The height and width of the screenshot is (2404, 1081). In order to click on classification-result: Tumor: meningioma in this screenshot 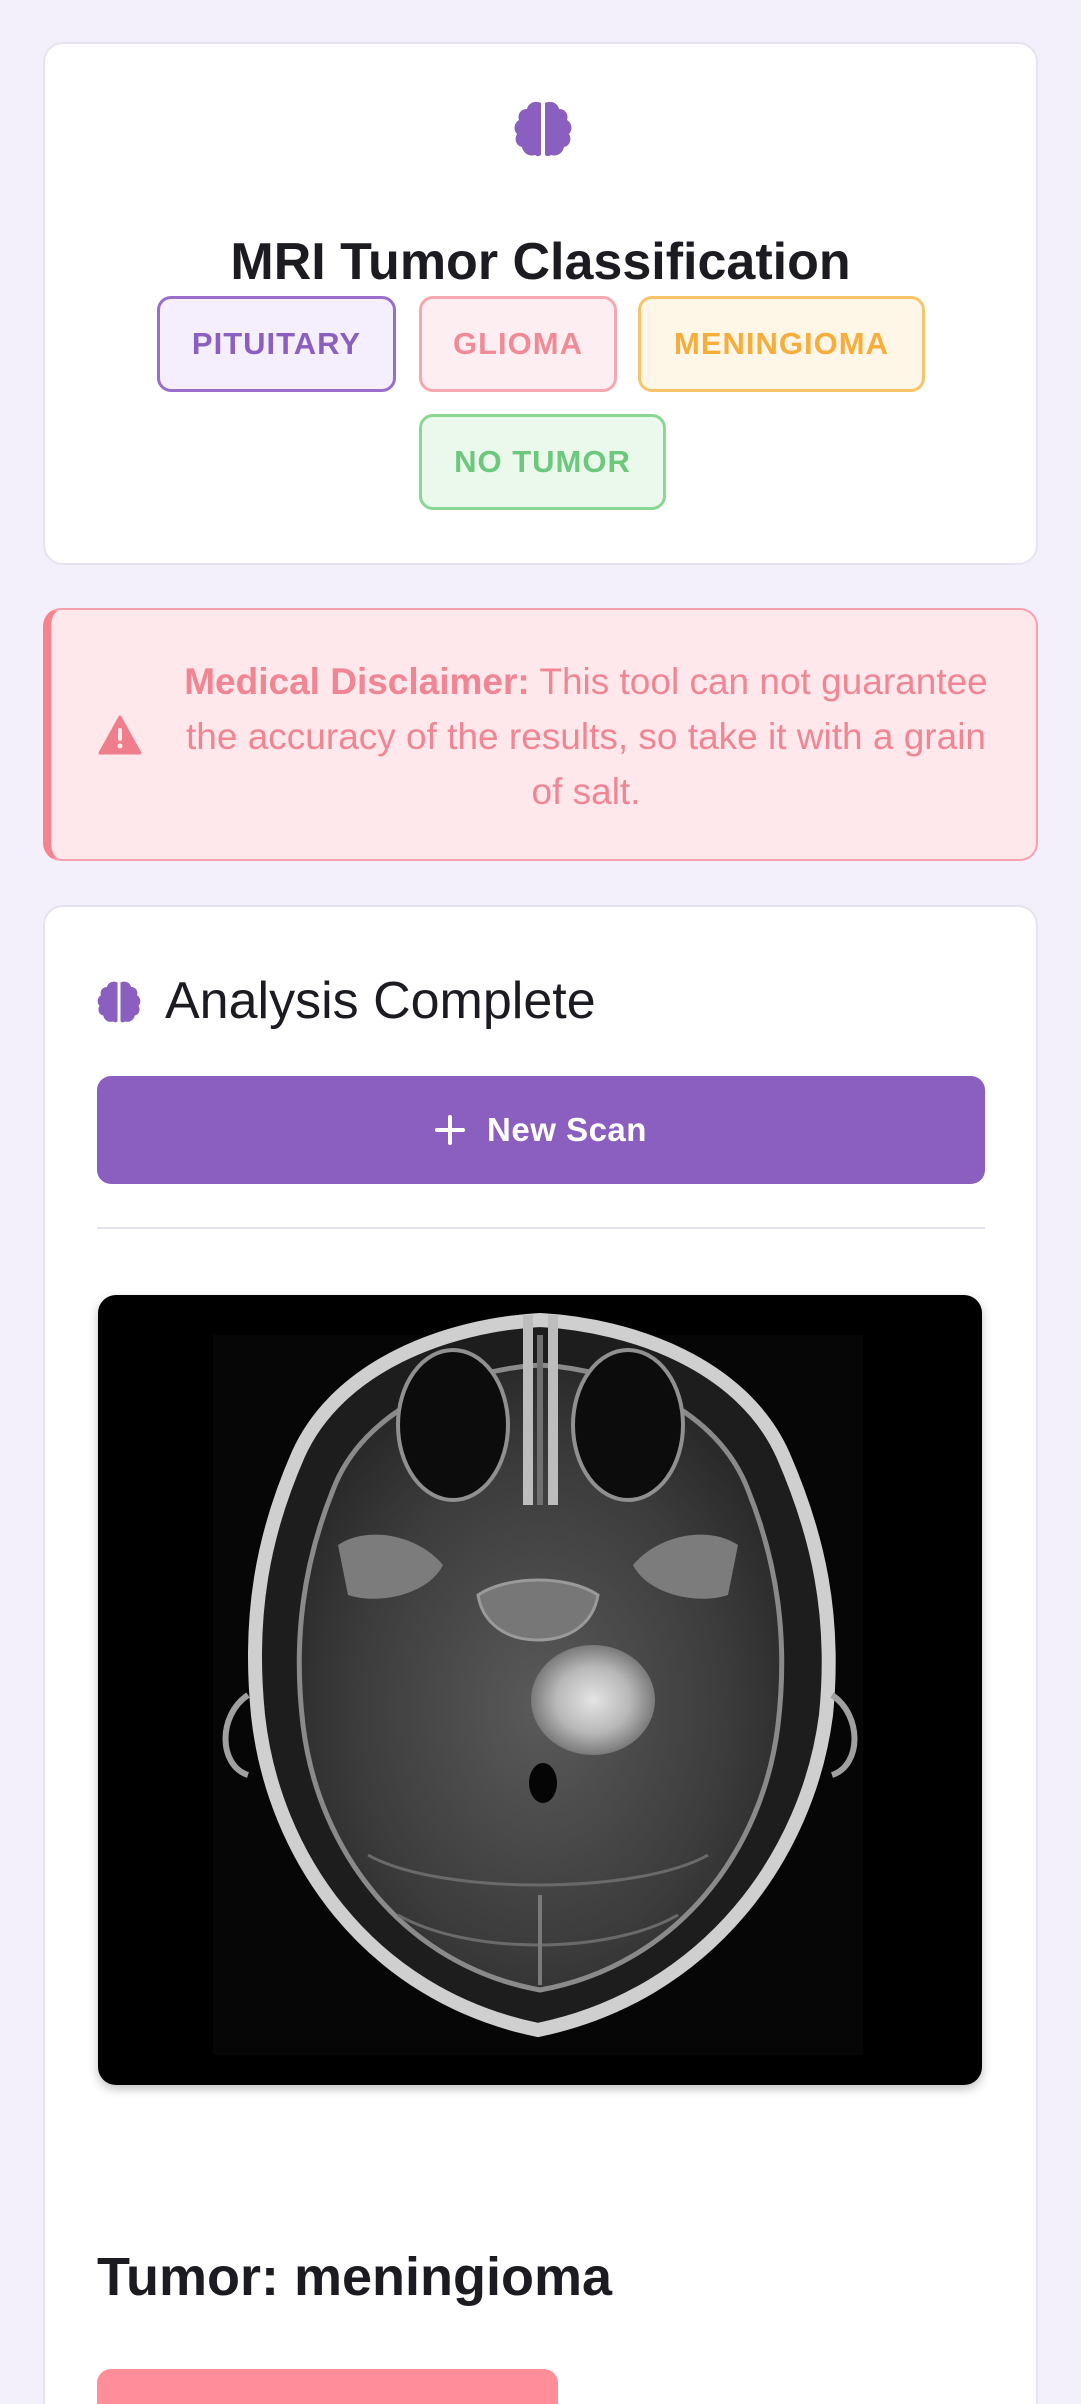, I will do `click(355, 2277)`.